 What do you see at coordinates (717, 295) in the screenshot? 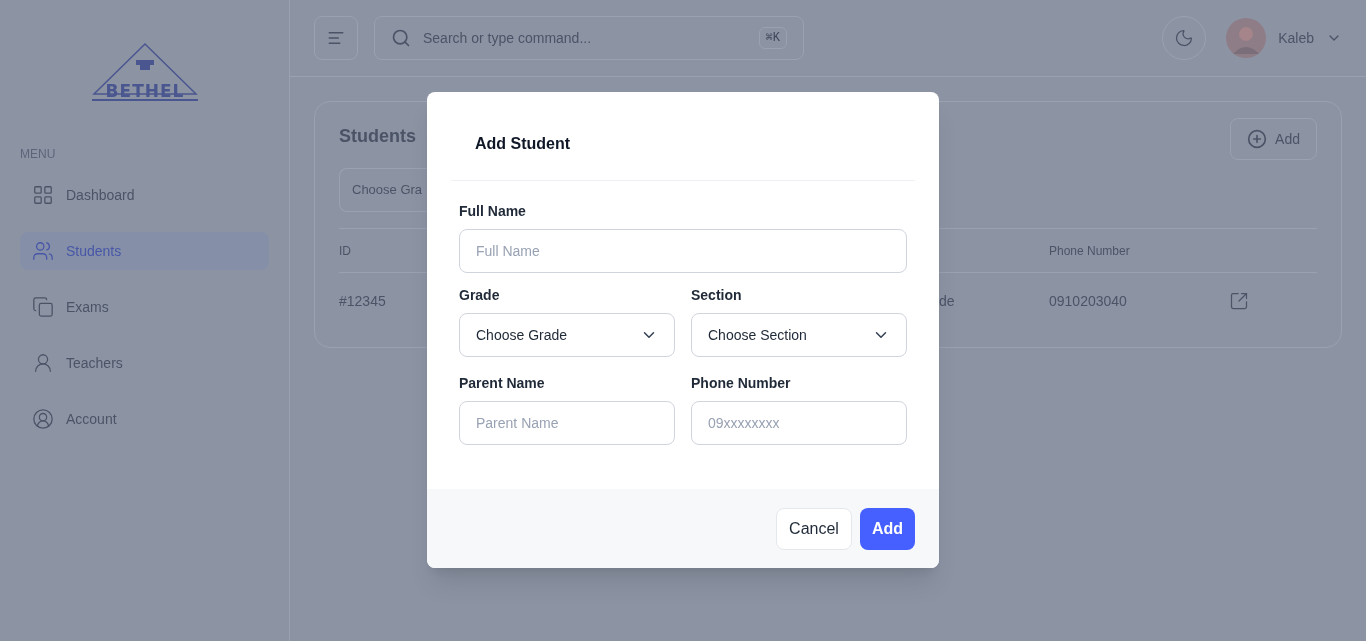
I see `field-label: Section` at bounding box center [717, 295].